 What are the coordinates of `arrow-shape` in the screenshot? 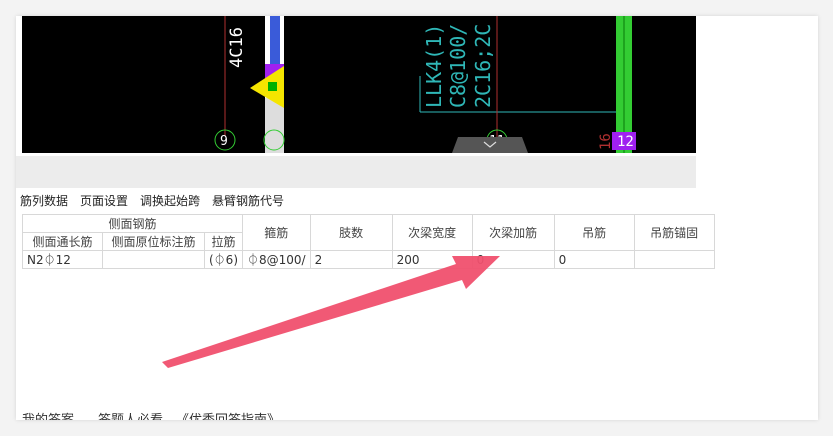 It's located at (331, 312).